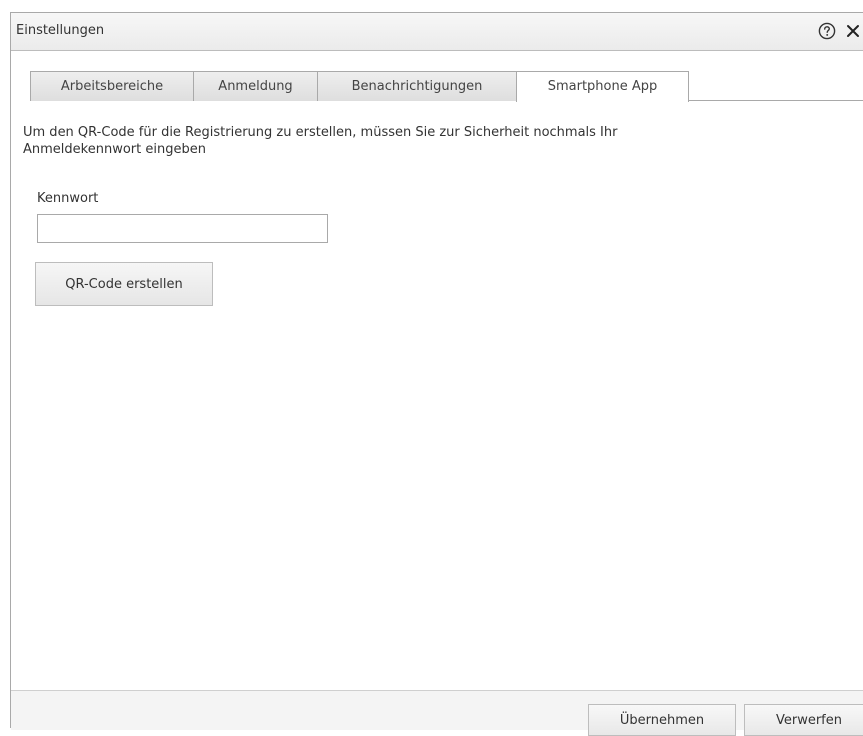 The image size is (863, 736). Describe the element at coordinates (853, 31) in the screenshot. I see `close-icon` at that location.